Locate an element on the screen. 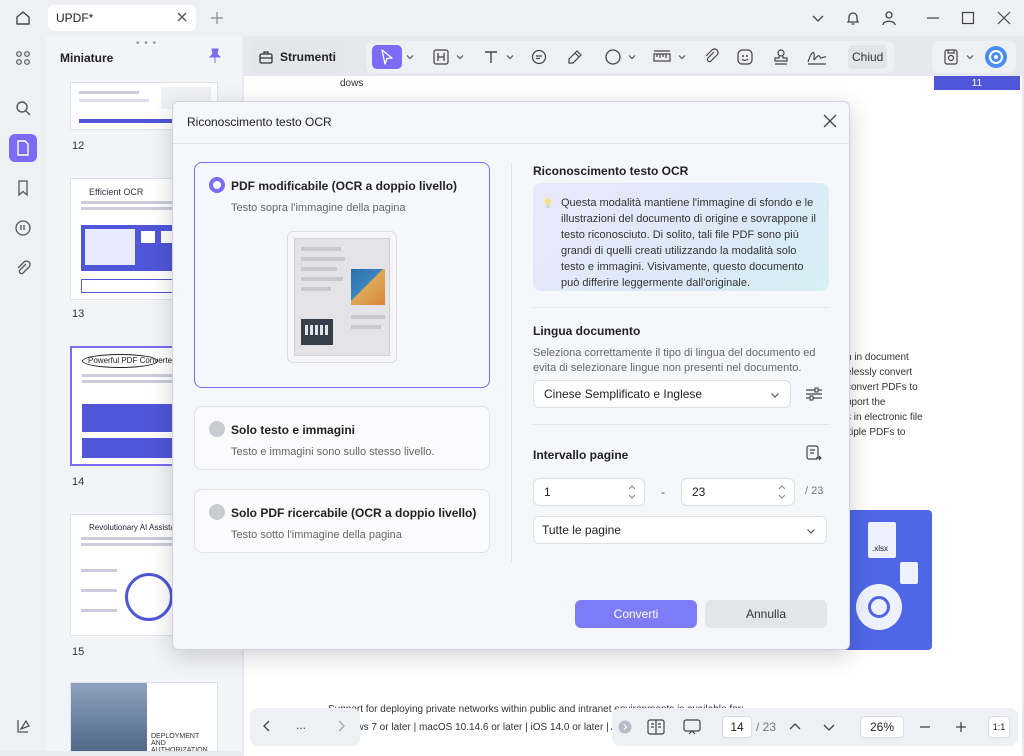 Image resolution: width=1024 pixels, height=756 pixels. select-dropdown-icon is located at coordinates (410, 57).